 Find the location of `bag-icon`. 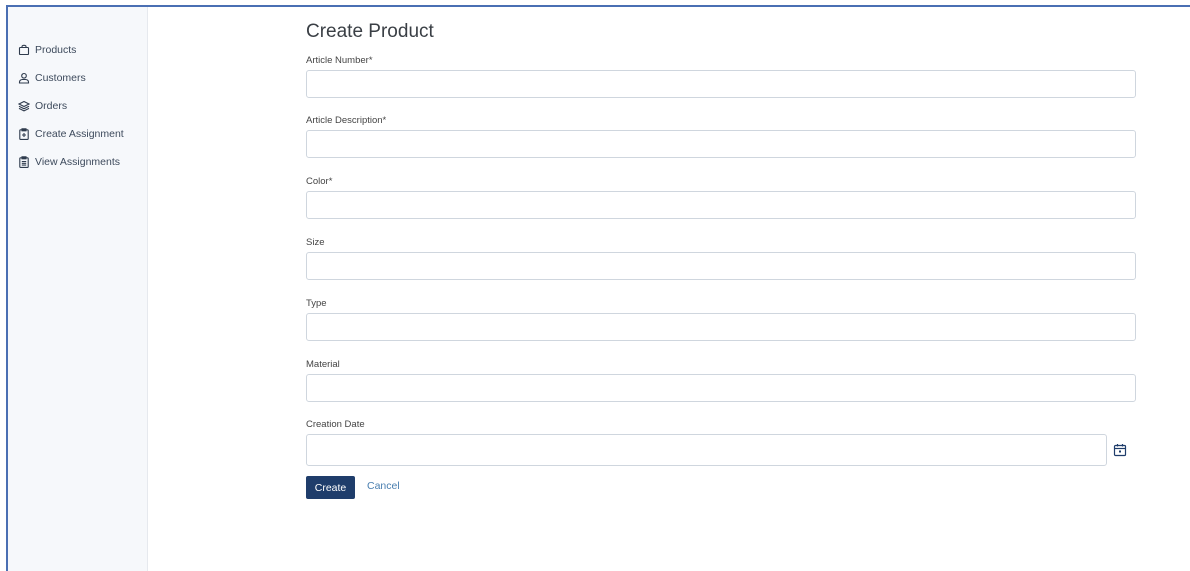

bag-icon is located at coordinates (24, 50).